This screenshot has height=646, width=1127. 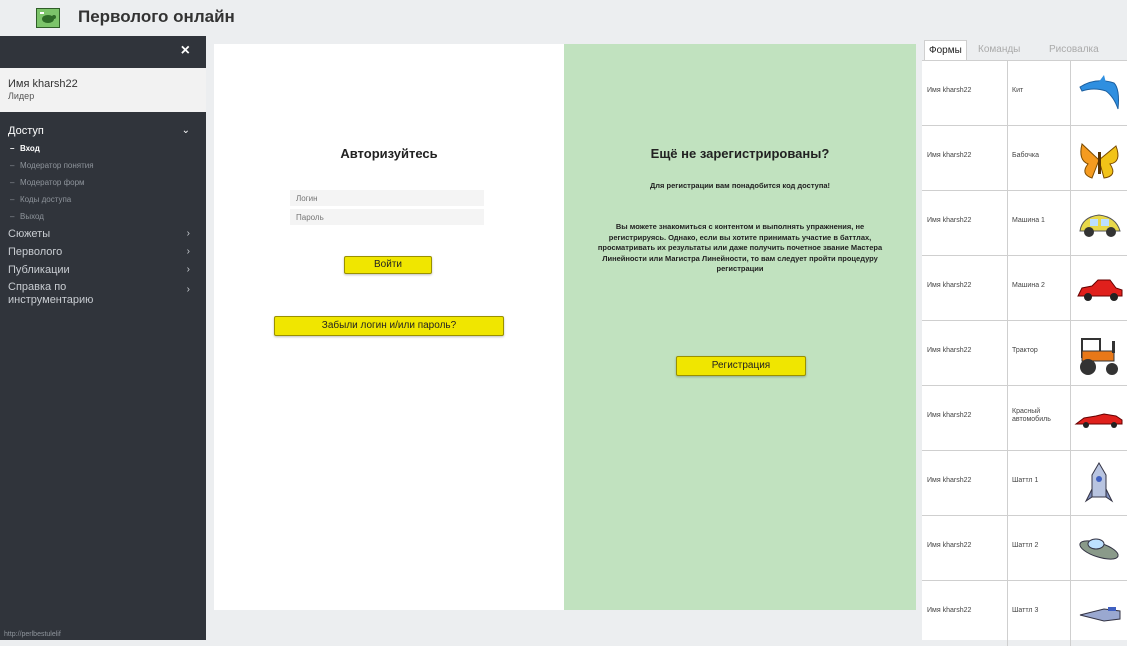 I want to click on gallery-row: Имя kharsh22 Бабочка, so click(x=1024, y=158).